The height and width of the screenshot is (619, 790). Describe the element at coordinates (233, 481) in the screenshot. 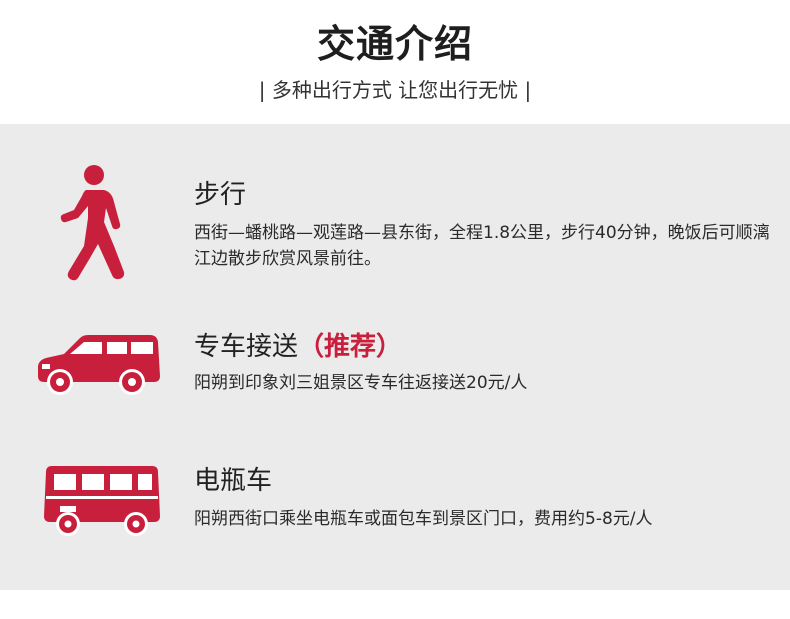

I see `electric-shuttle-title: 电瓶车` at that location.